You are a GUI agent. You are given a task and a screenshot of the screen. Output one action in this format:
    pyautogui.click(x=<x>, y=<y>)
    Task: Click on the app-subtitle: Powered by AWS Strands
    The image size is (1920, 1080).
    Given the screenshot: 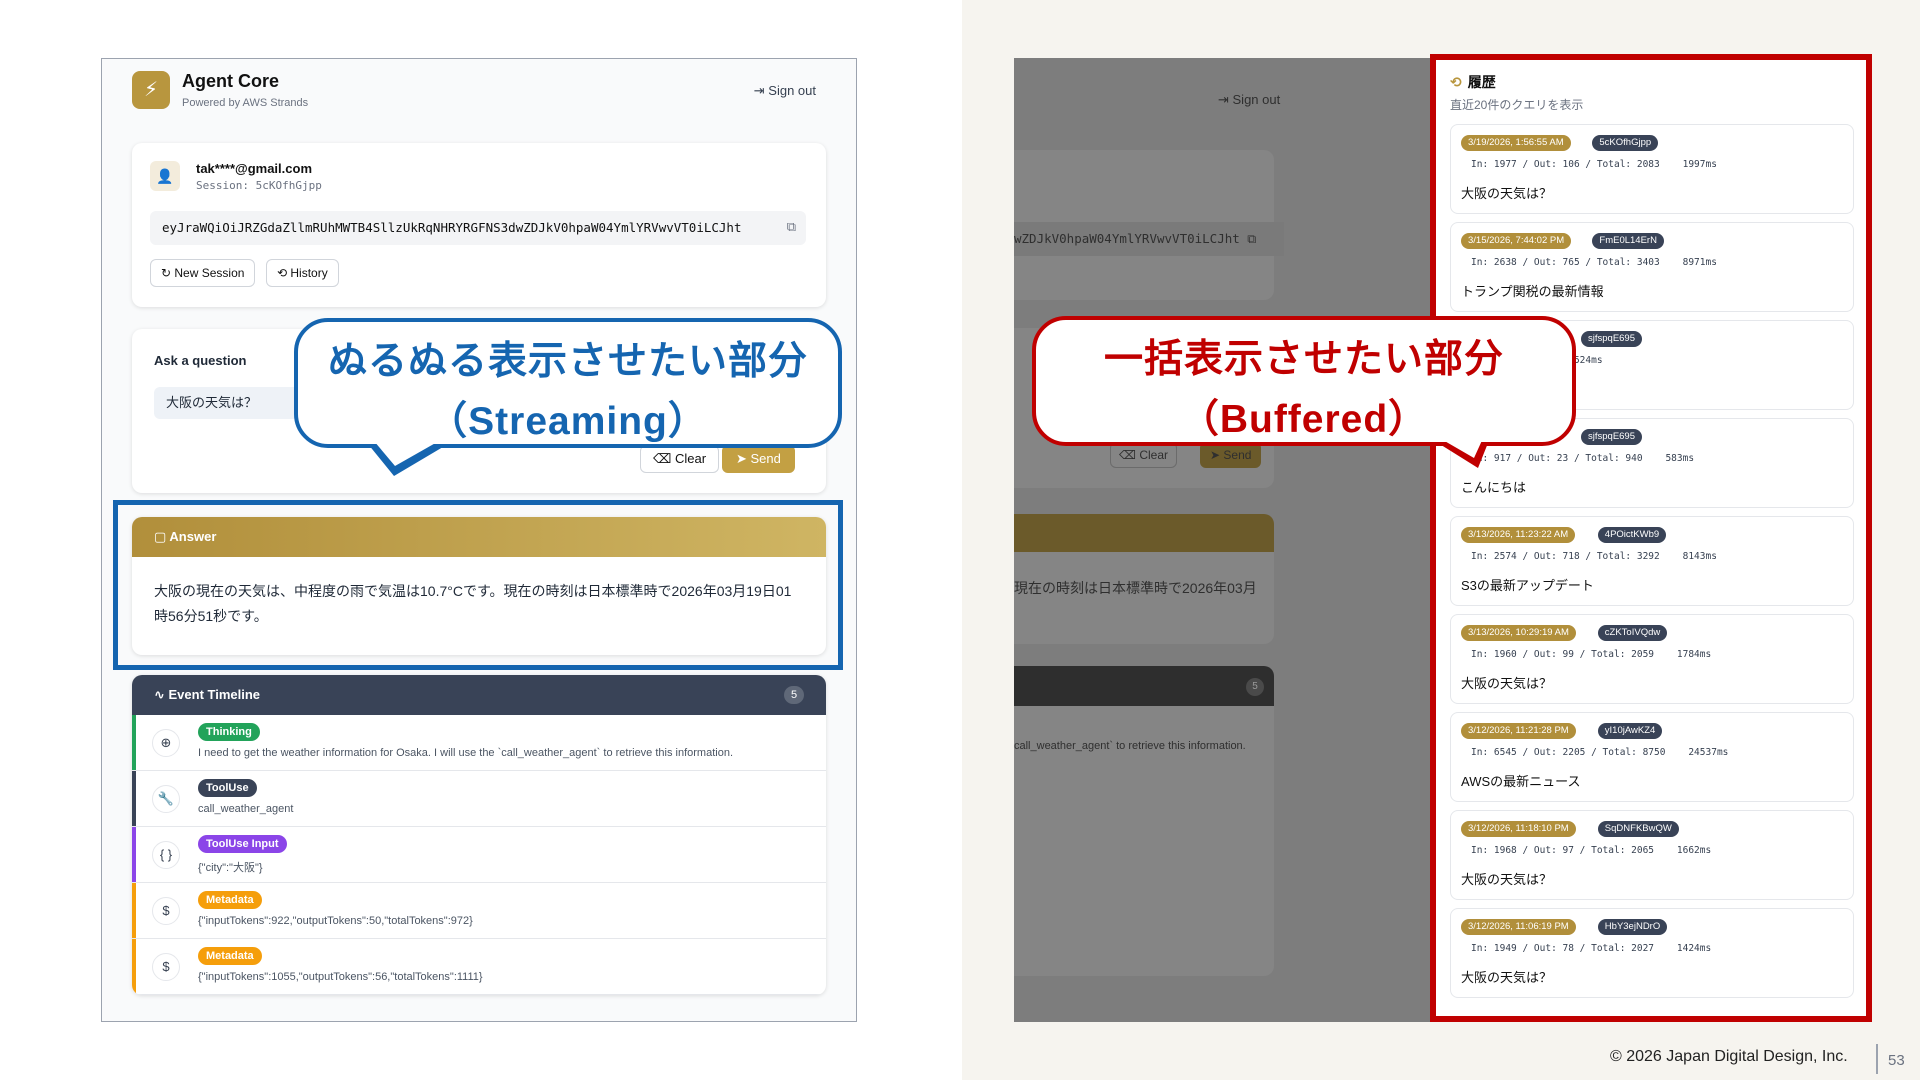 What is the action you would take?
    pyautogui.click(x=245, y=103)
    